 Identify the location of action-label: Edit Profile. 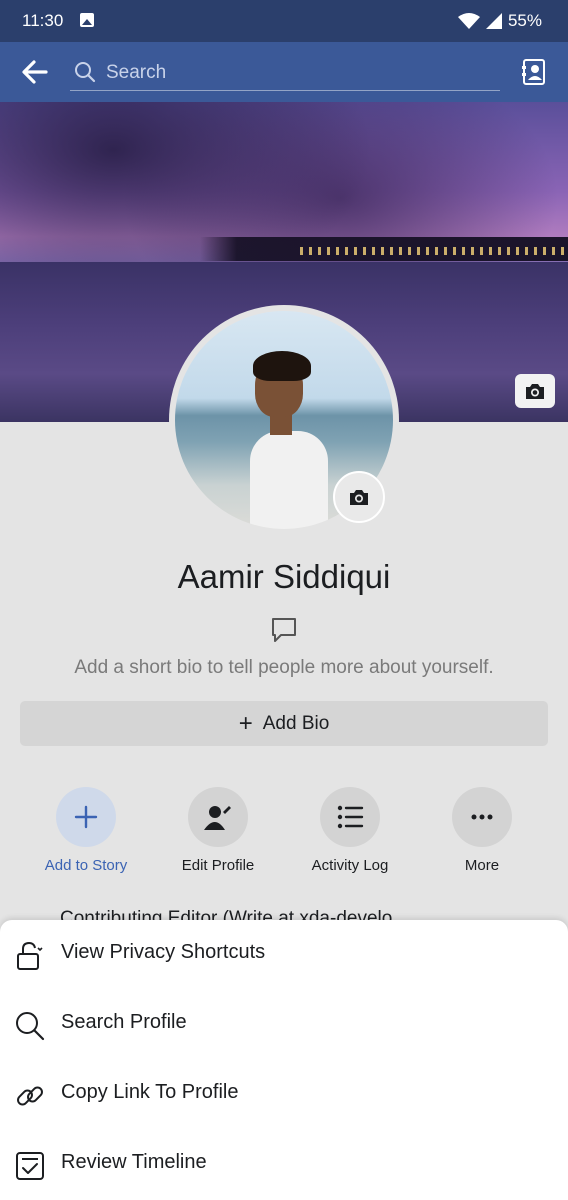
(218, 865).